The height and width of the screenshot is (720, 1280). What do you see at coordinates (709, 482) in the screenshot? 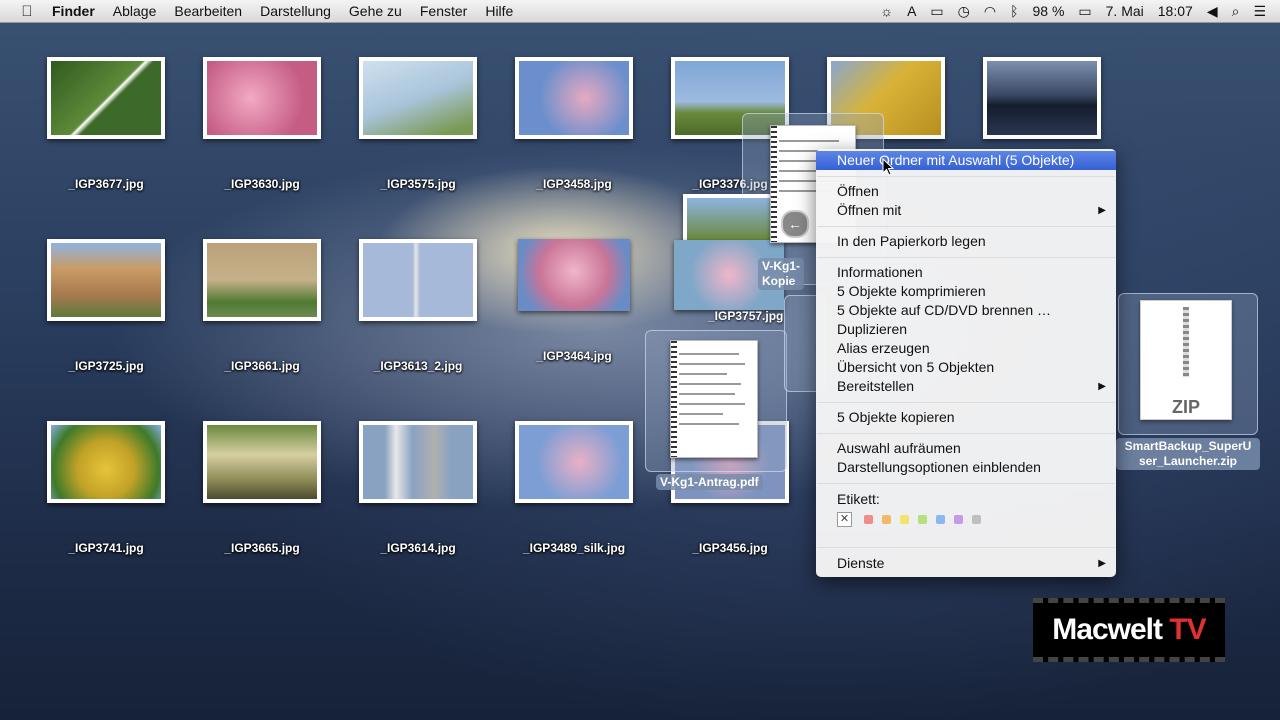
I see `file-label: V-Kg1-Antrag.pdf` at bounding box center [709, 482].